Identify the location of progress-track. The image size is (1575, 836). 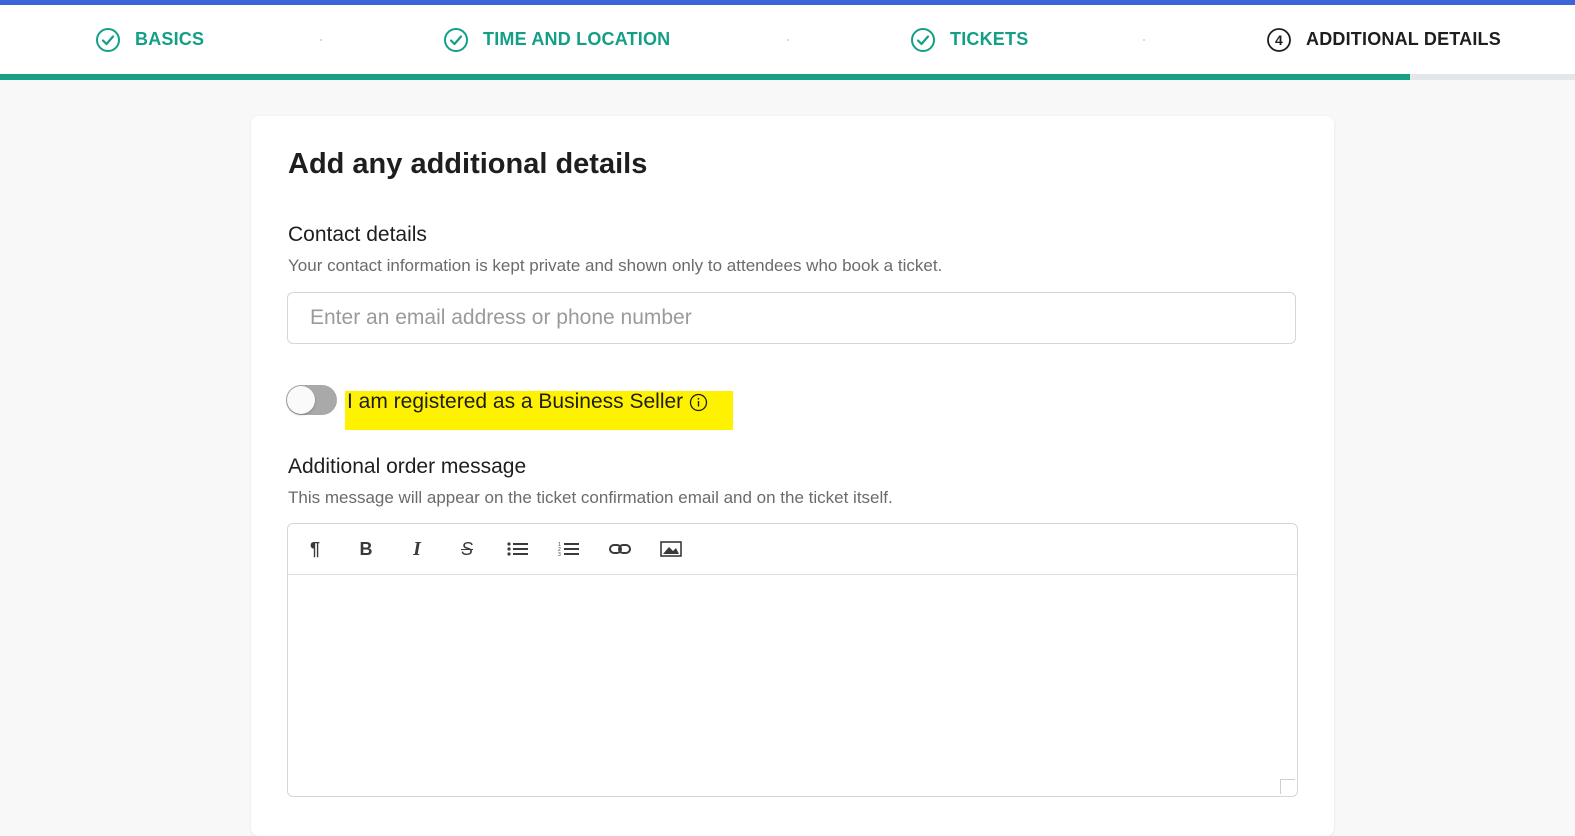
(787, 77).